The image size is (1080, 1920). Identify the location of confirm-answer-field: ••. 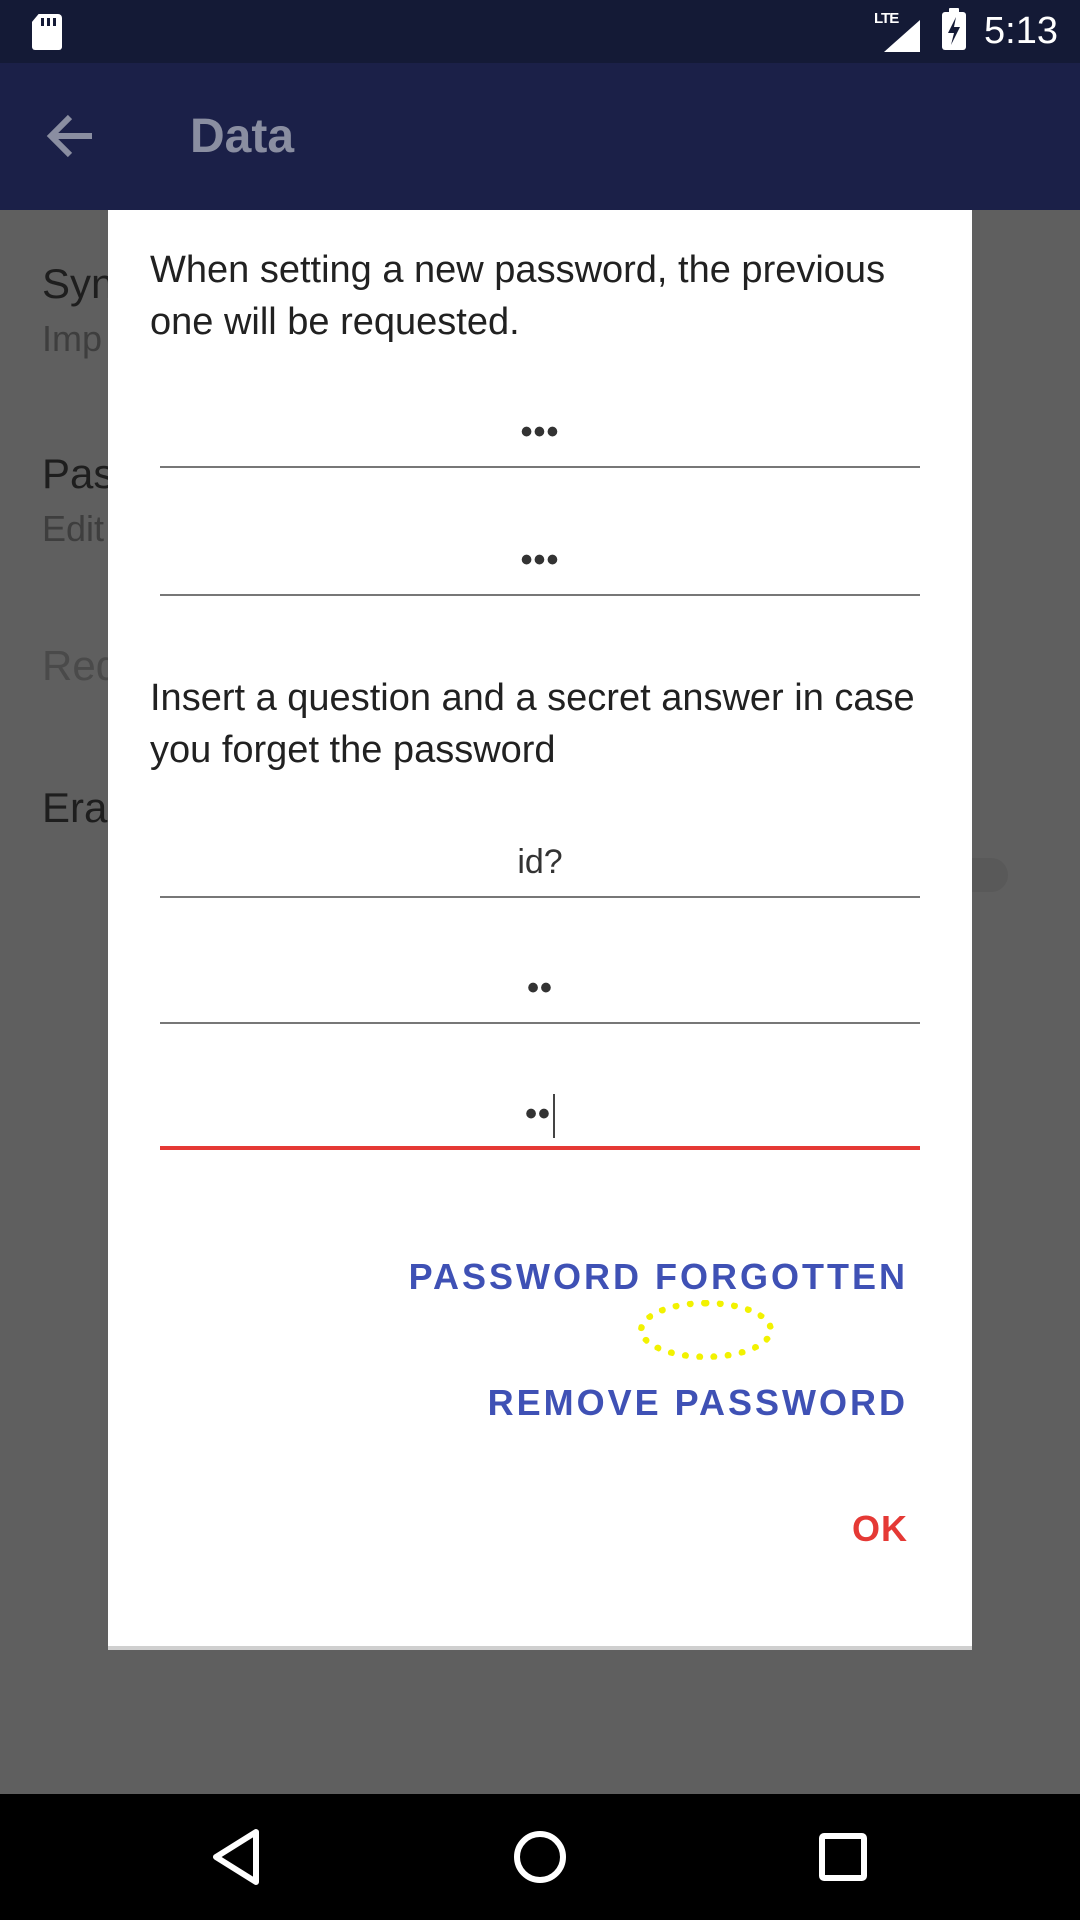
(540, 1114).